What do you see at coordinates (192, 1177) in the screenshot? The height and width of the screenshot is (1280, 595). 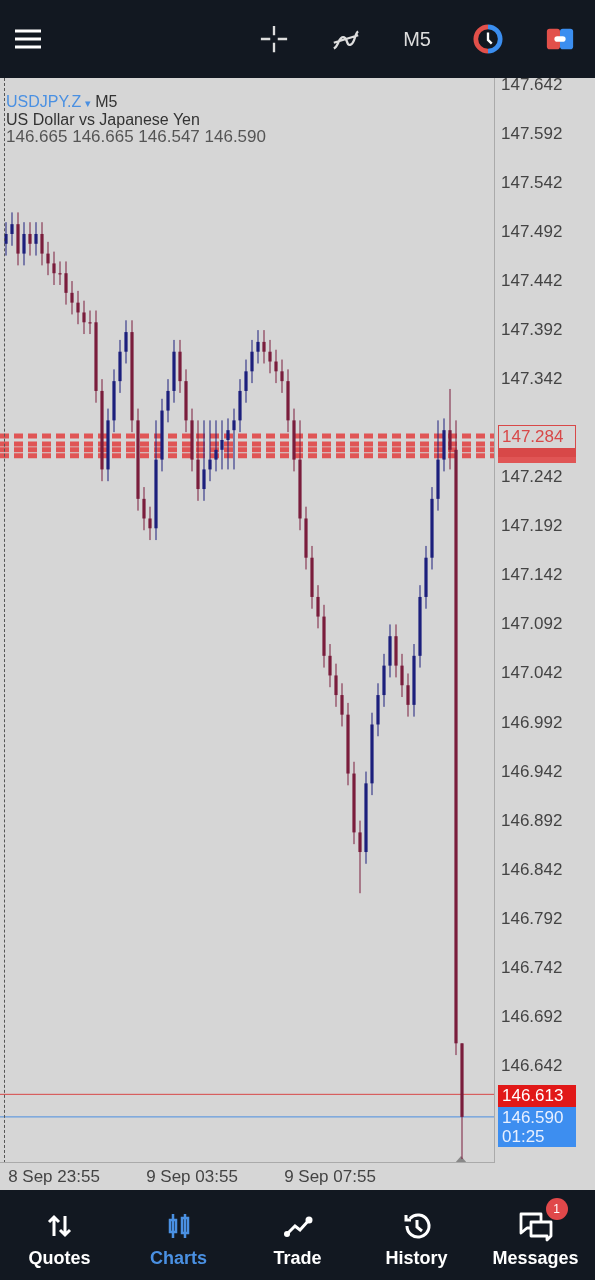 I see `time-label: 9 Sep 03:55` at bounding box center [192, 1177].